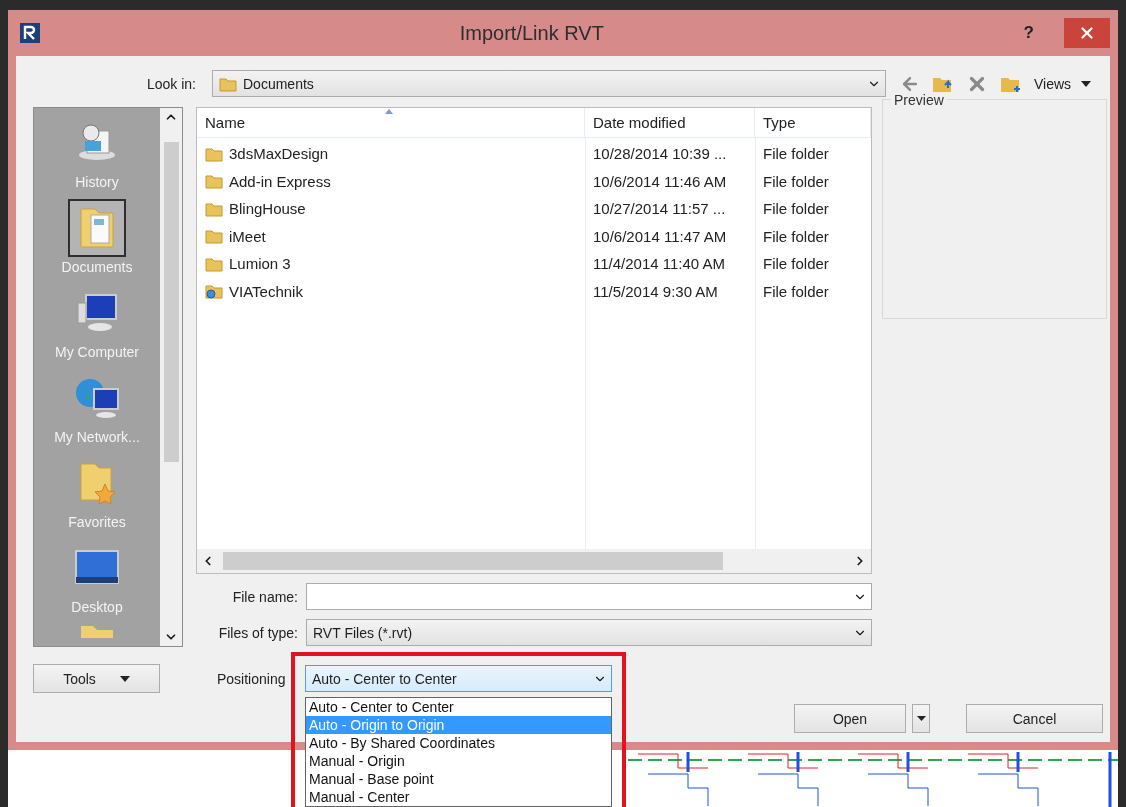 Image resolution: width=1126 pixels, height=807 pixels. What do you see at coordinates (1028, 33) in the screenshot?
I see `help-button: ?` at bounding box center [1028, 33].